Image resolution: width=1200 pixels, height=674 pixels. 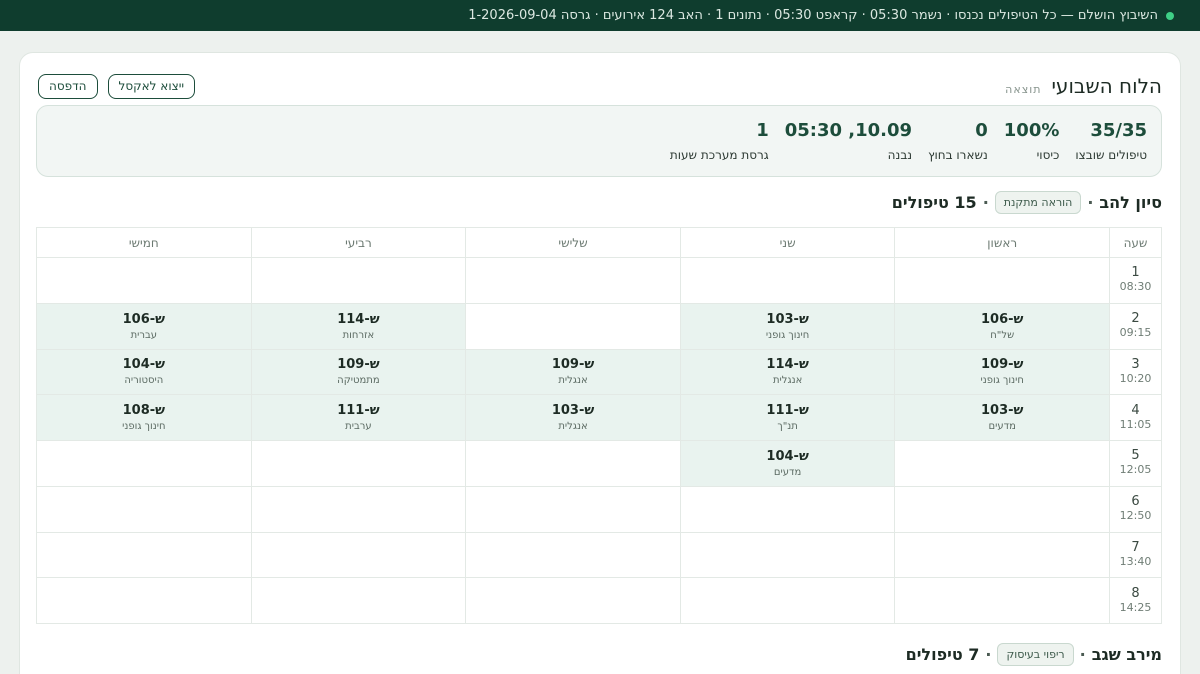 What do you see at coordinates (573, 242) in the screenshot?
I see `day-header: שלישי` at bounding box center [573, 242].